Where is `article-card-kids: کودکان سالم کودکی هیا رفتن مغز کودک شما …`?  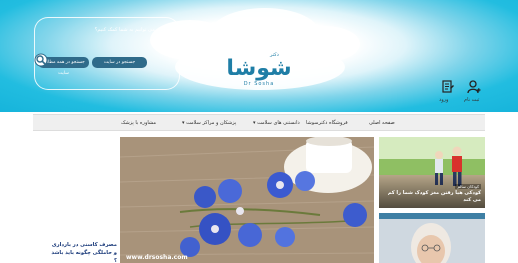
article-card-kids: کودکان سالم کودکی هیا رفتن مغز کودک شما … is located at coordinates (432, 172).